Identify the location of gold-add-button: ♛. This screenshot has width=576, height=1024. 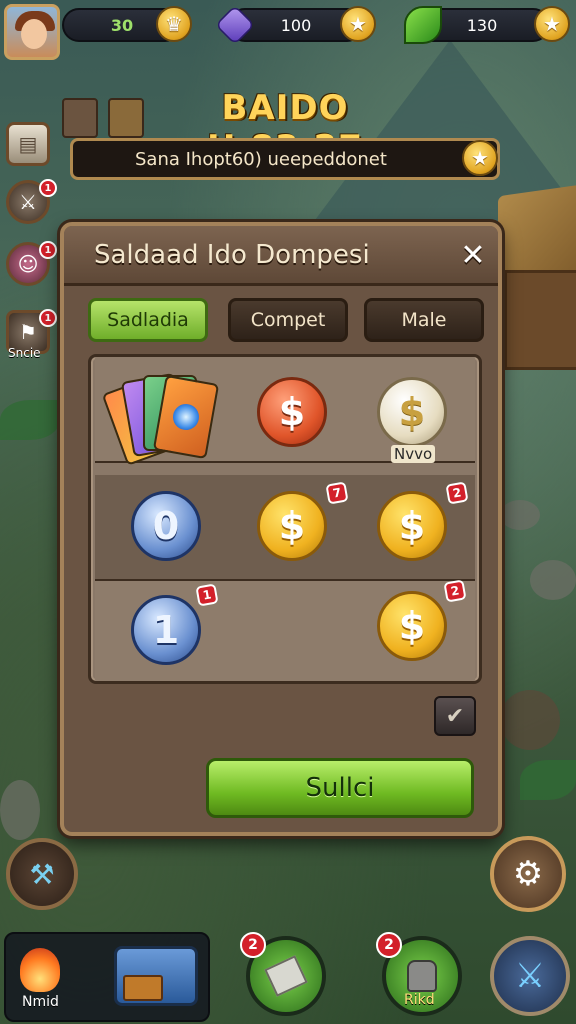
(174, 24).